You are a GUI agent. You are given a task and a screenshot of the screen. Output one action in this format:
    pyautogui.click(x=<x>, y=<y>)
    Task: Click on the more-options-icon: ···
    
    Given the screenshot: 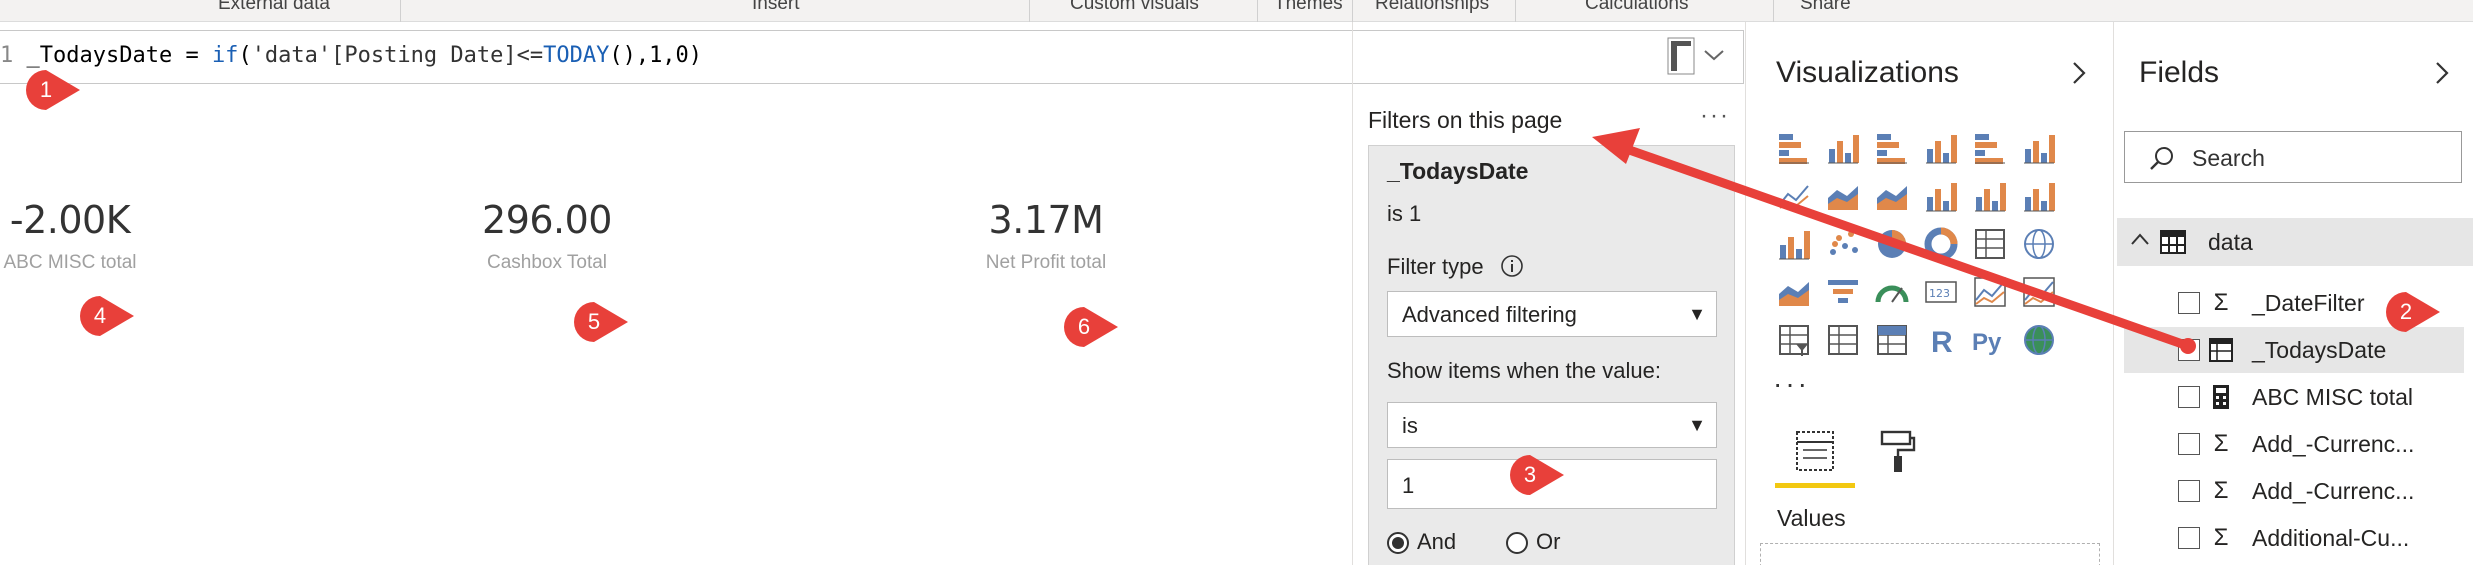 What is the action you would take?
    pyautogui.click(x=1715, y=116)
    